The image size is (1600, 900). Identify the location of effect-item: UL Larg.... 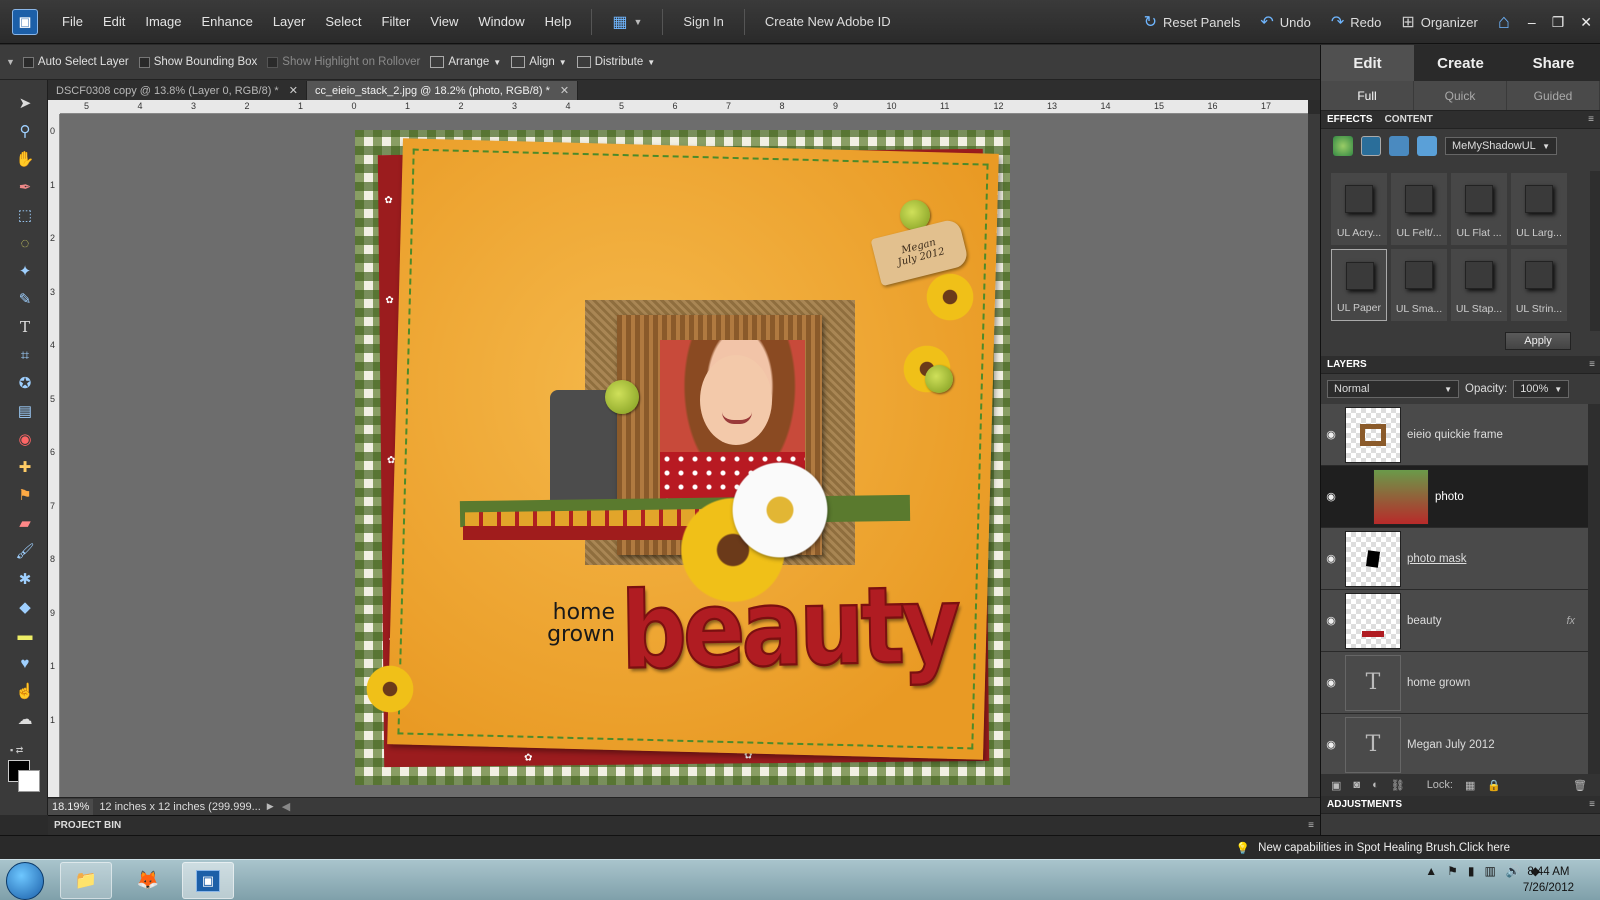
(1539, 209).